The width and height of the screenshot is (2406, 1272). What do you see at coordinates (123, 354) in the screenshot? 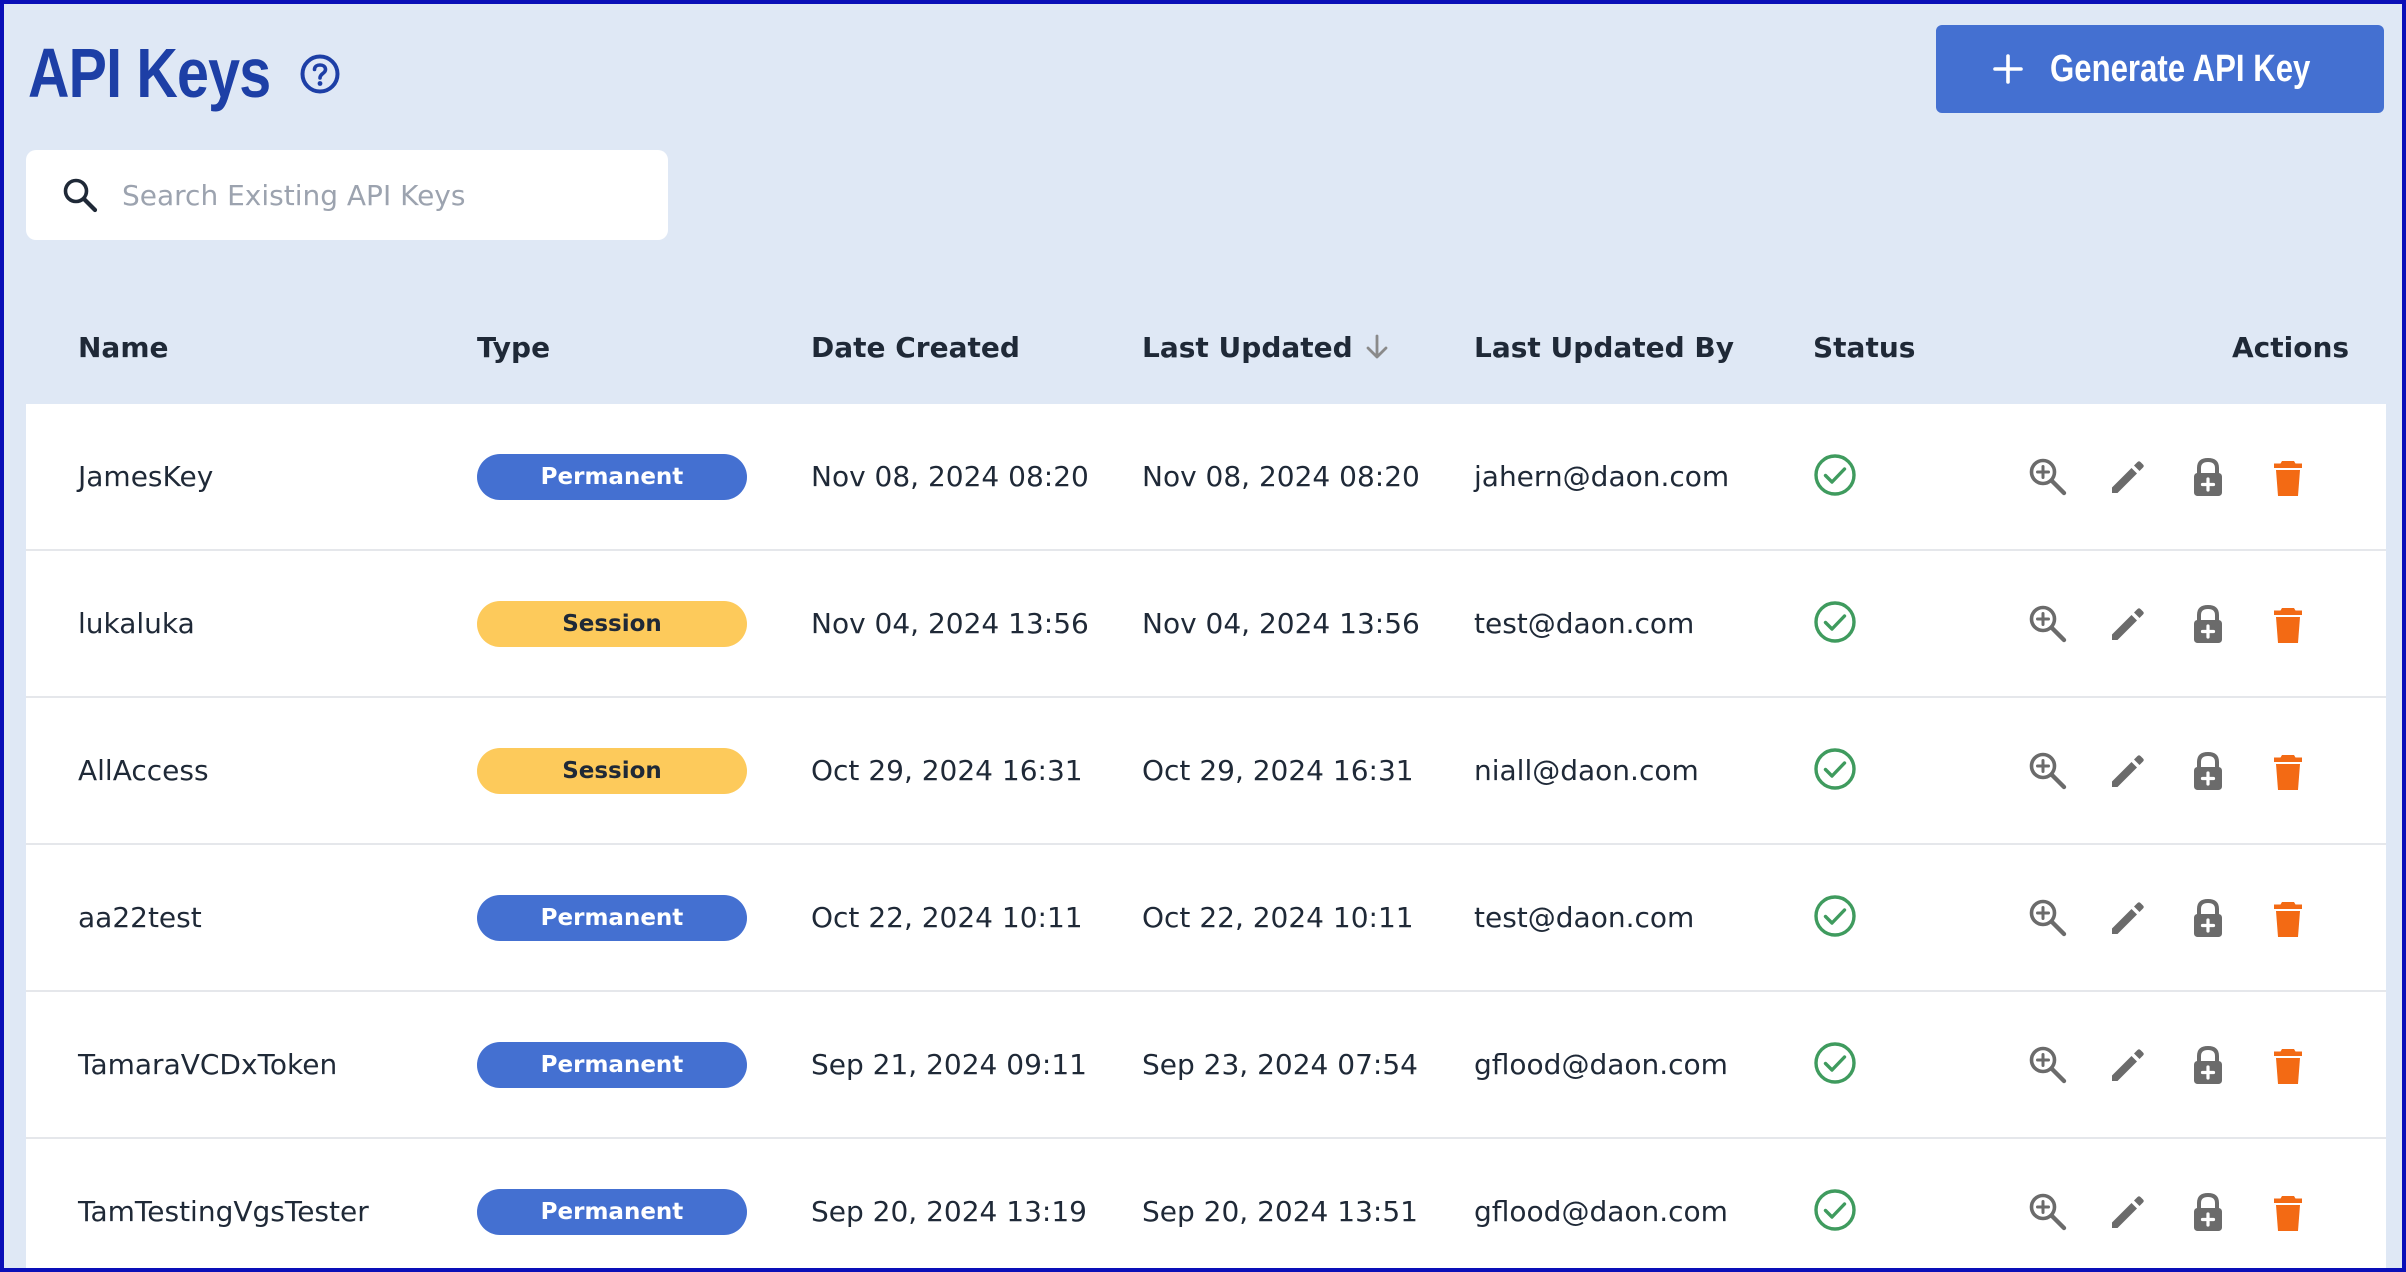
I see `column-header-name: Name` at bounding box center [123, 354].